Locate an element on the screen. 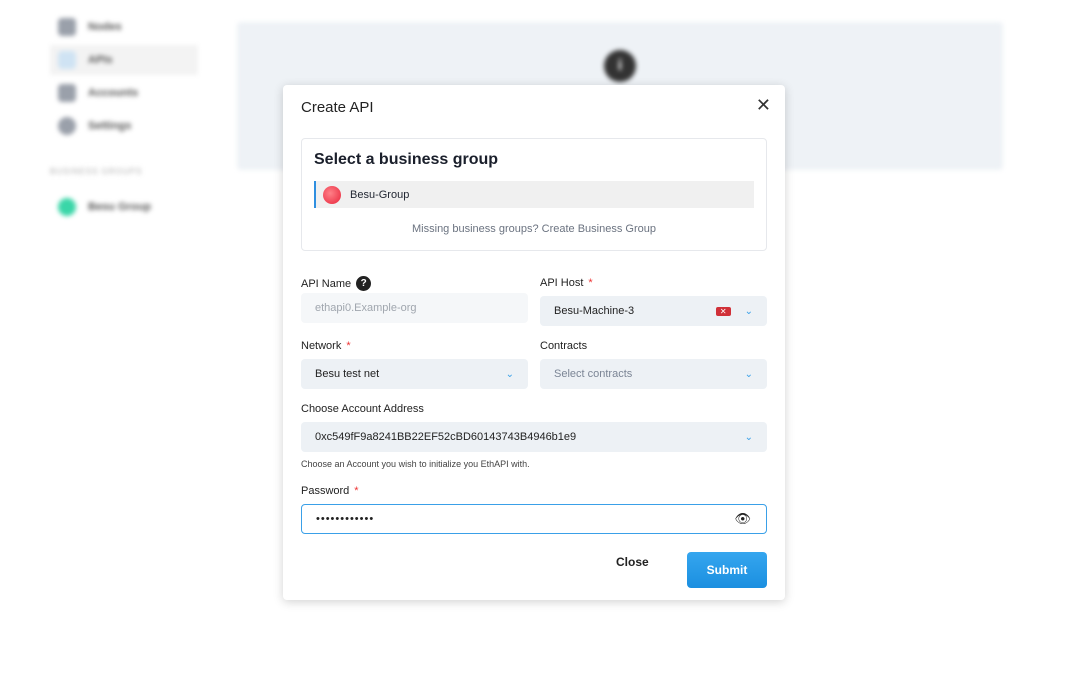  label: Besu-Group is located at coordinates (380, 194).